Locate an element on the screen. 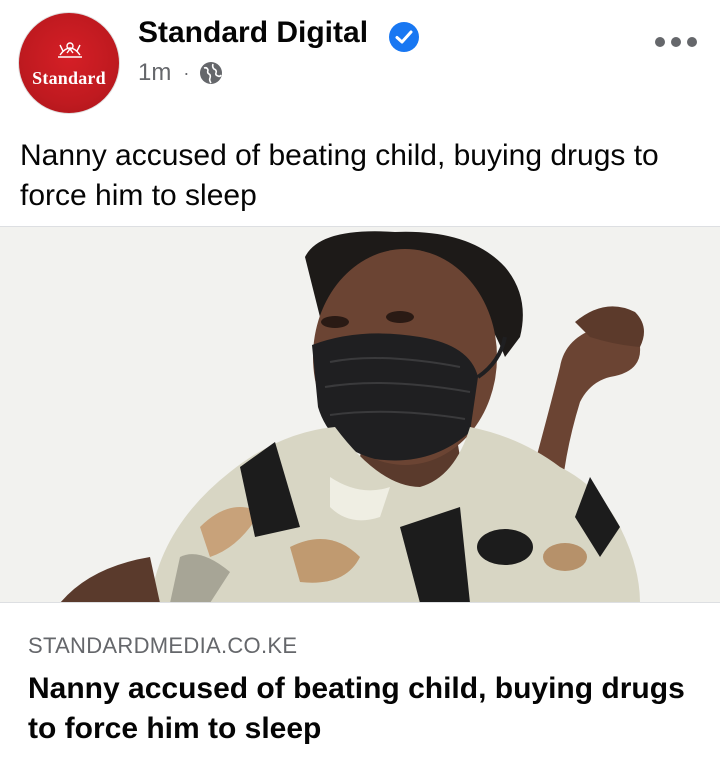 The width and height of the screenshot is (720, 761). post-timestamp: 1m is located at coordinates (154, 73).